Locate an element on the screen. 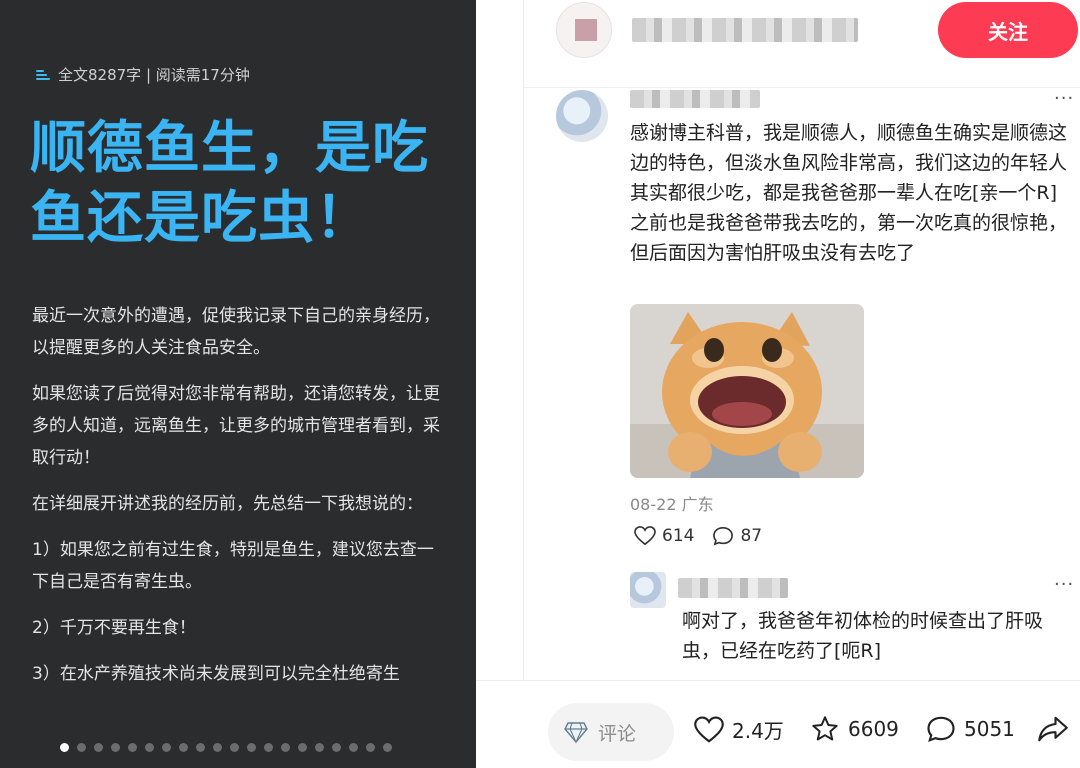 The width and height of the screenshot is (1080, 768). comment-input-placeholder: 评论 is located at coordinates (617, 733).